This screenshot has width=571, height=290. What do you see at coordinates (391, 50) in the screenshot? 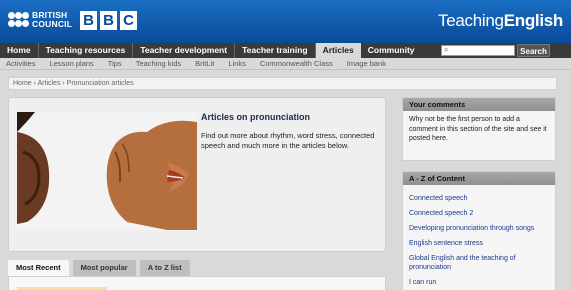
I see `nav-community: Community` at bounding box center [391, 50].